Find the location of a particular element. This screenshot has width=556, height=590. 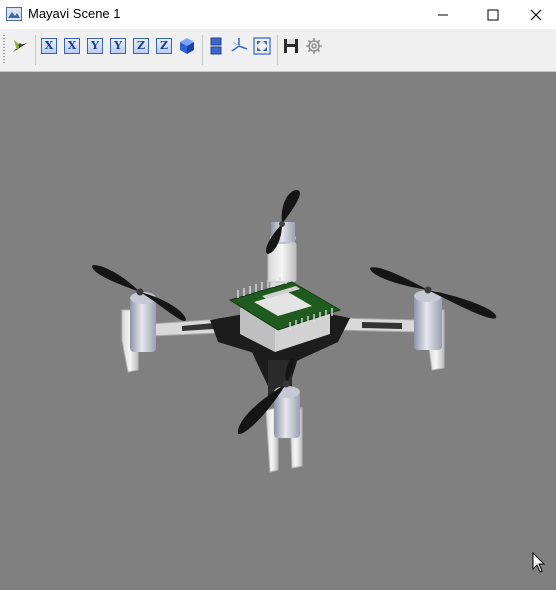

view-x-positive-button: X is located at coordinates (49, 46).